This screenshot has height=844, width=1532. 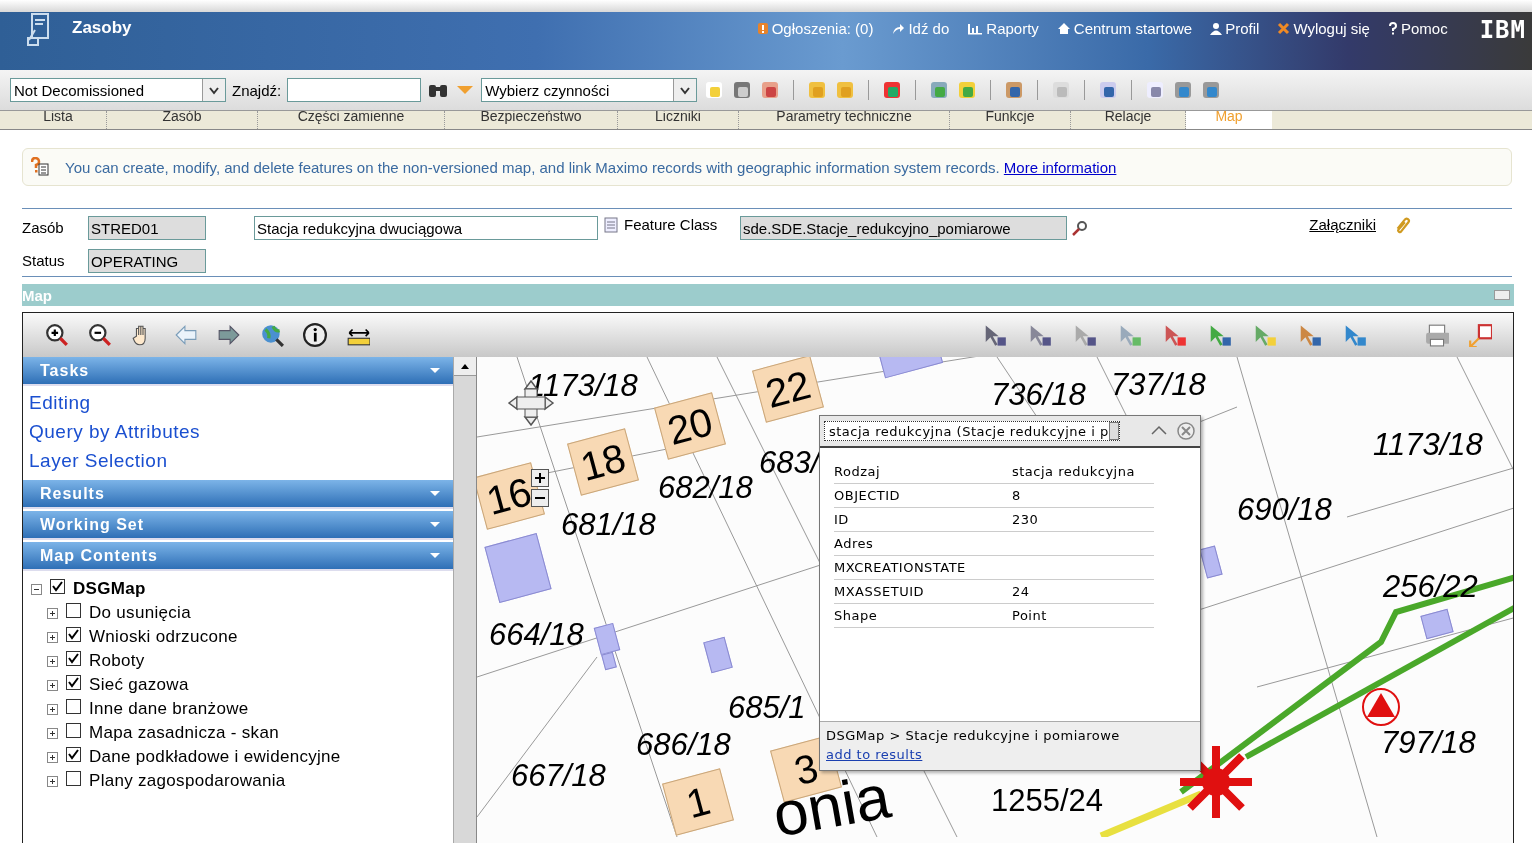 I want to click on status-field: OPERATING, so click(x=147, y=261).